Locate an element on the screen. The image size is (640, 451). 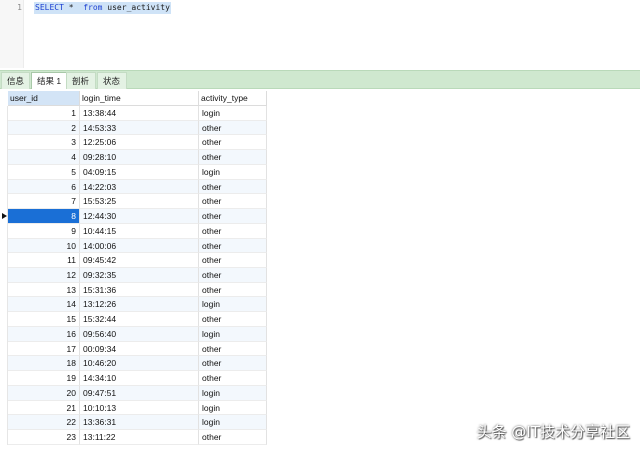
table-row: 13 15:31:36 other is located at coordinates (137, 290).